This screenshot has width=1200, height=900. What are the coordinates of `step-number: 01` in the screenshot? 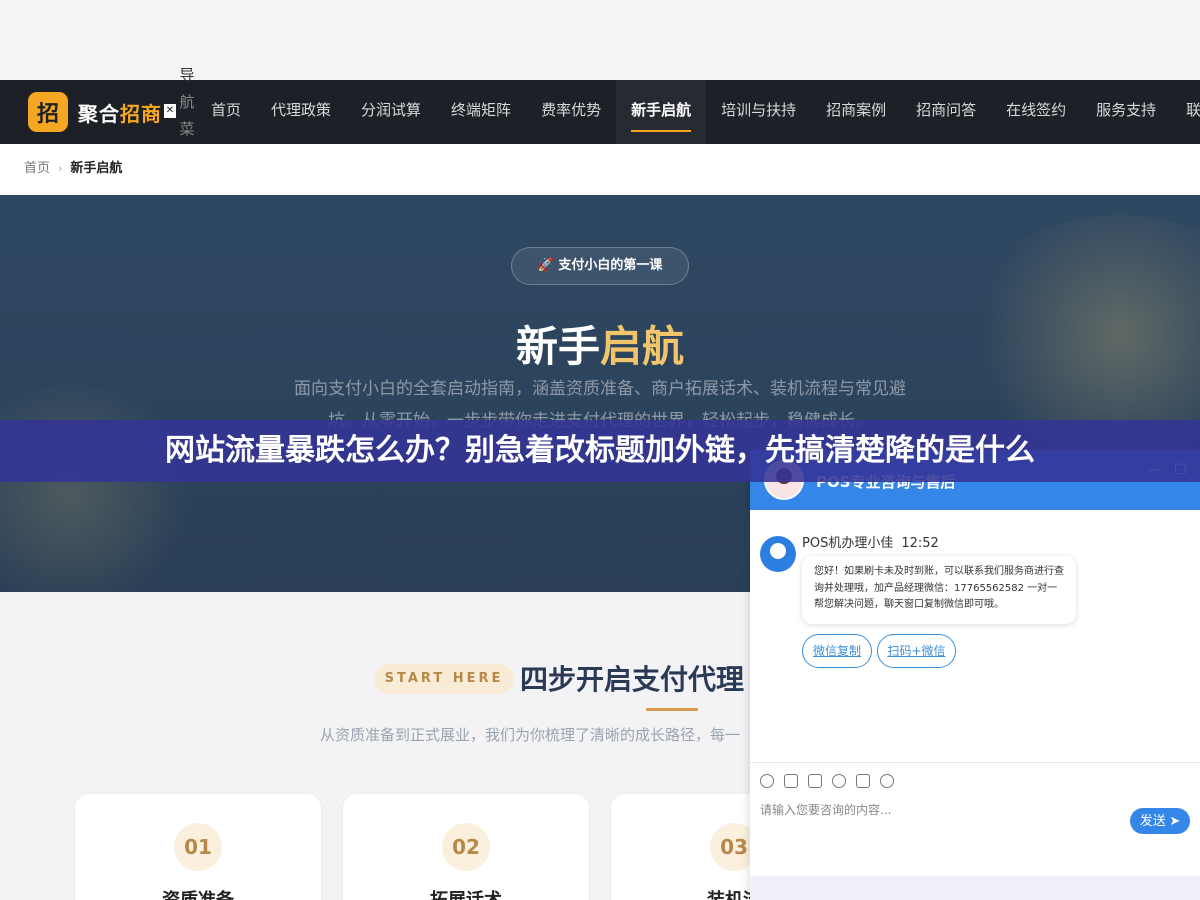 It's located at (198, 847).